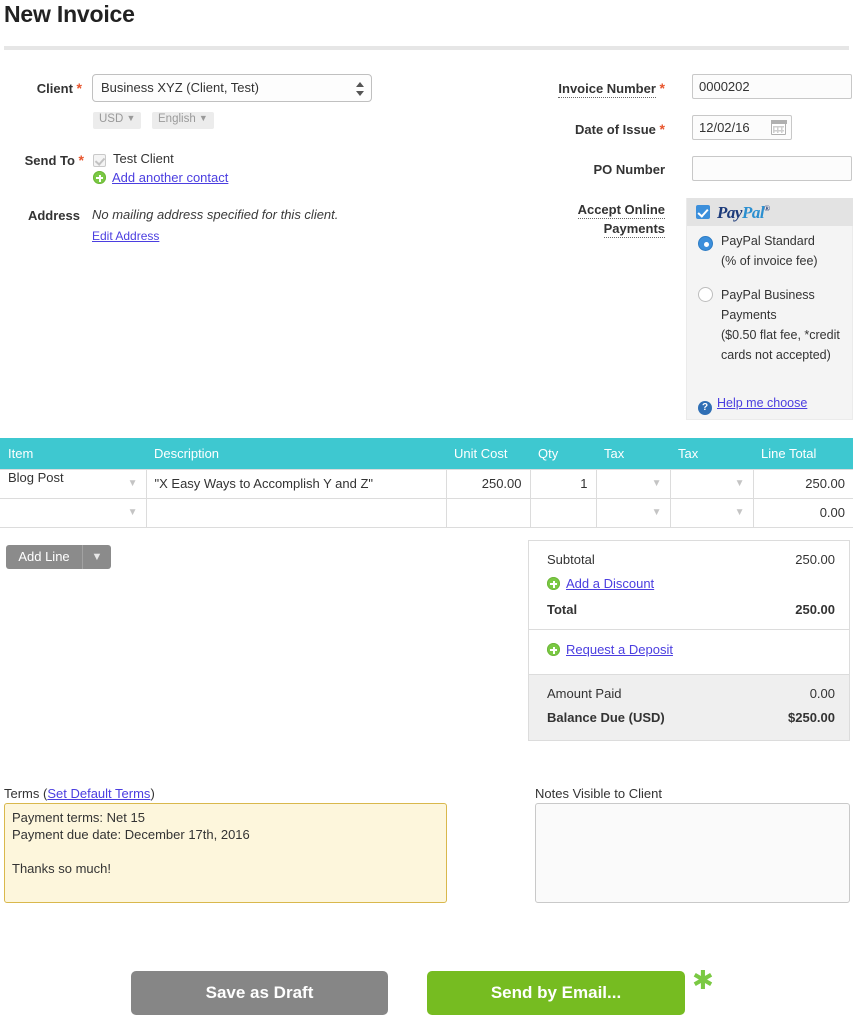 The height and width of the screenshot is (1024, 853). What do you see at coordinates (703, 212) in the screenshot?
I see `paypal-enable-checkbox` at bounding box center [703, 212].